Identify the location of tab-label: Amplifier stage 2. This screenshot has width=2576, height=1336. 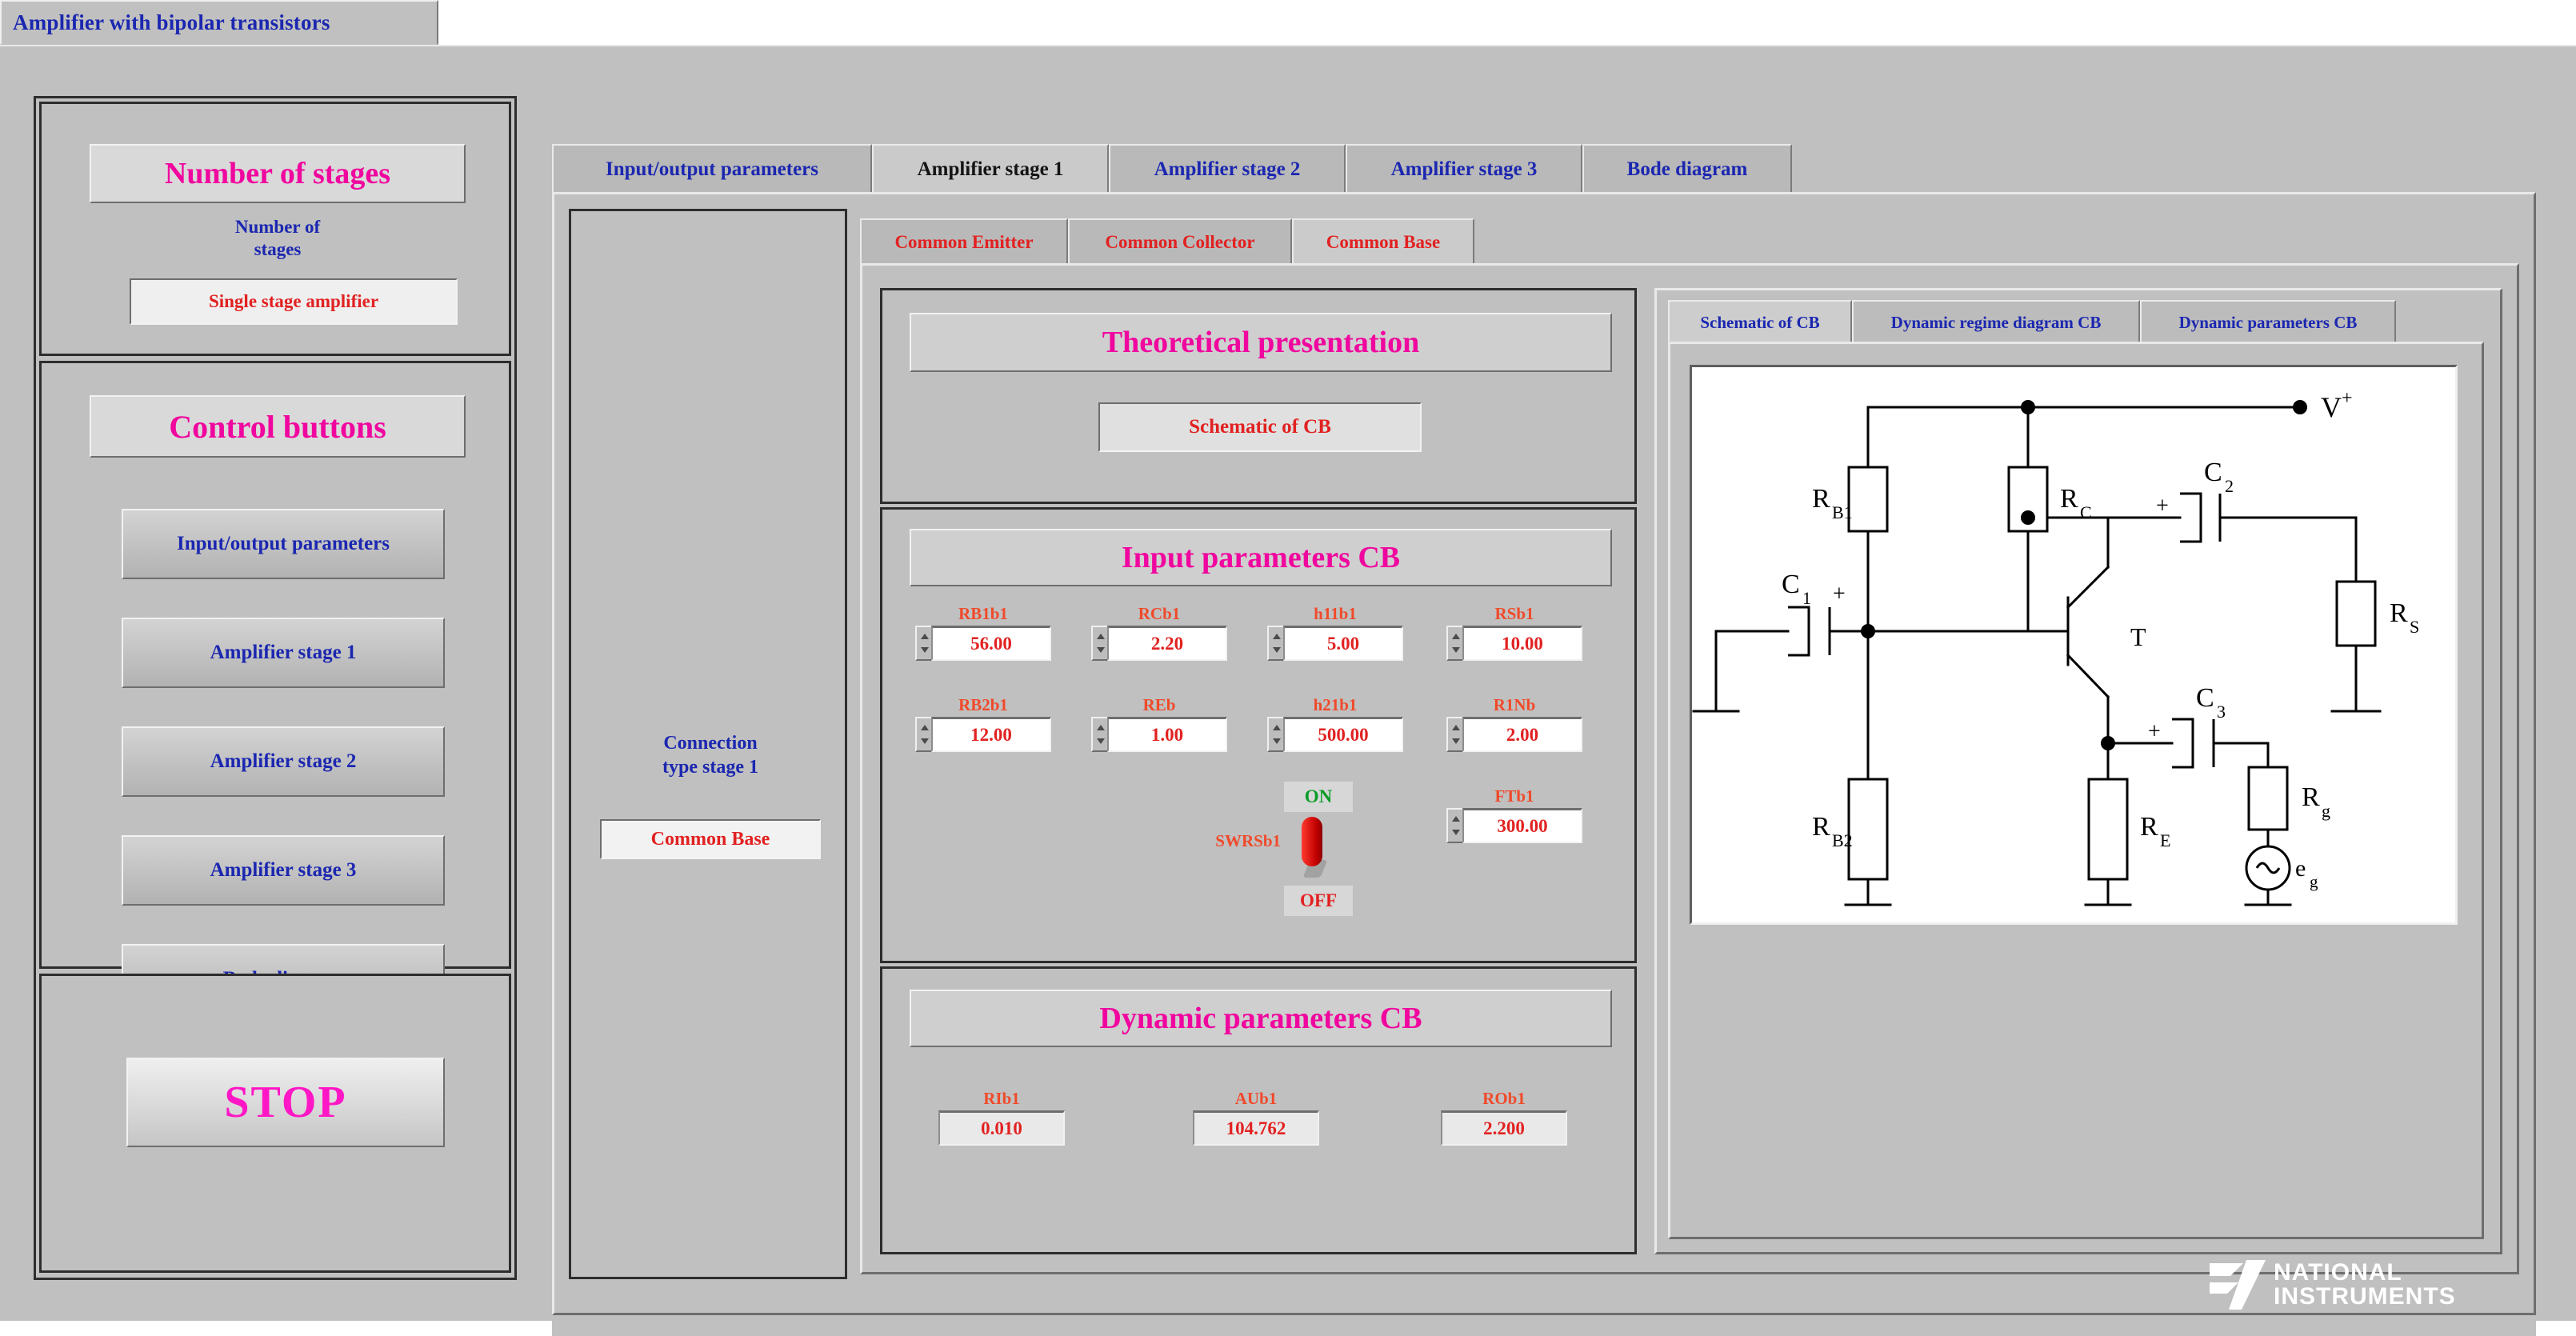
(1227, 169).